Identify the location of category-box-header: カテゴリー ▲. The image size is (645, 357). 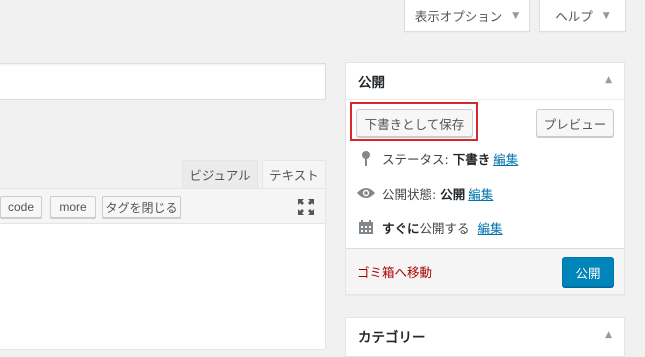
(485, 336).